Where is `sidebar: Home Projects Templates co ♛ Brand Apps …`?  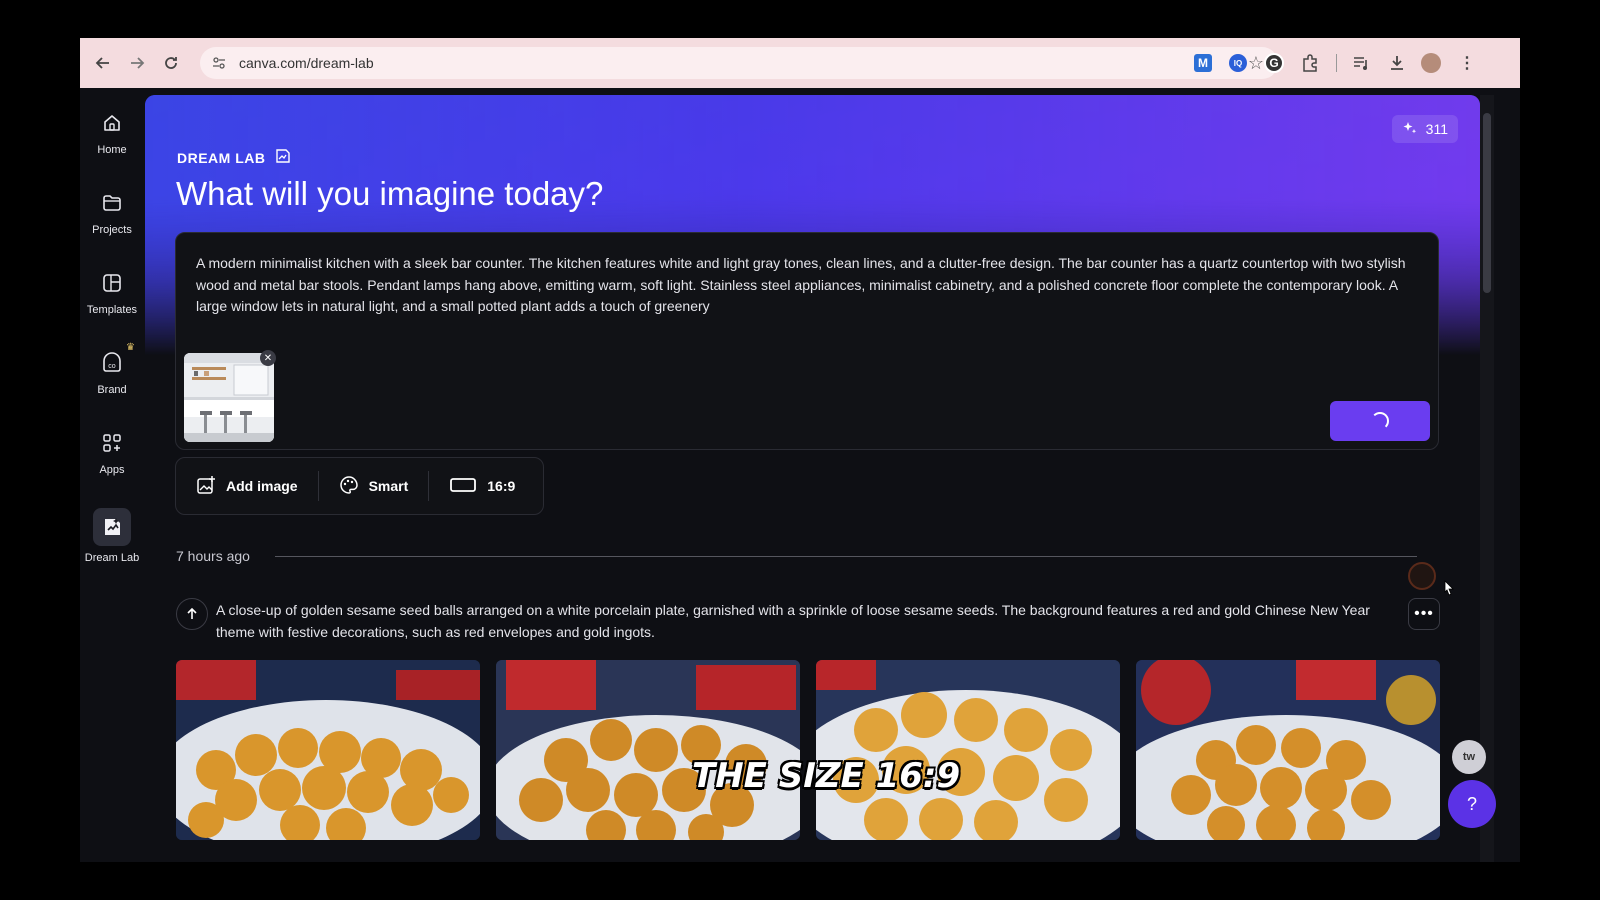
sidebar: Home Projects Templates co ♛ Brand Apps … is located at coordinates (112, 475).